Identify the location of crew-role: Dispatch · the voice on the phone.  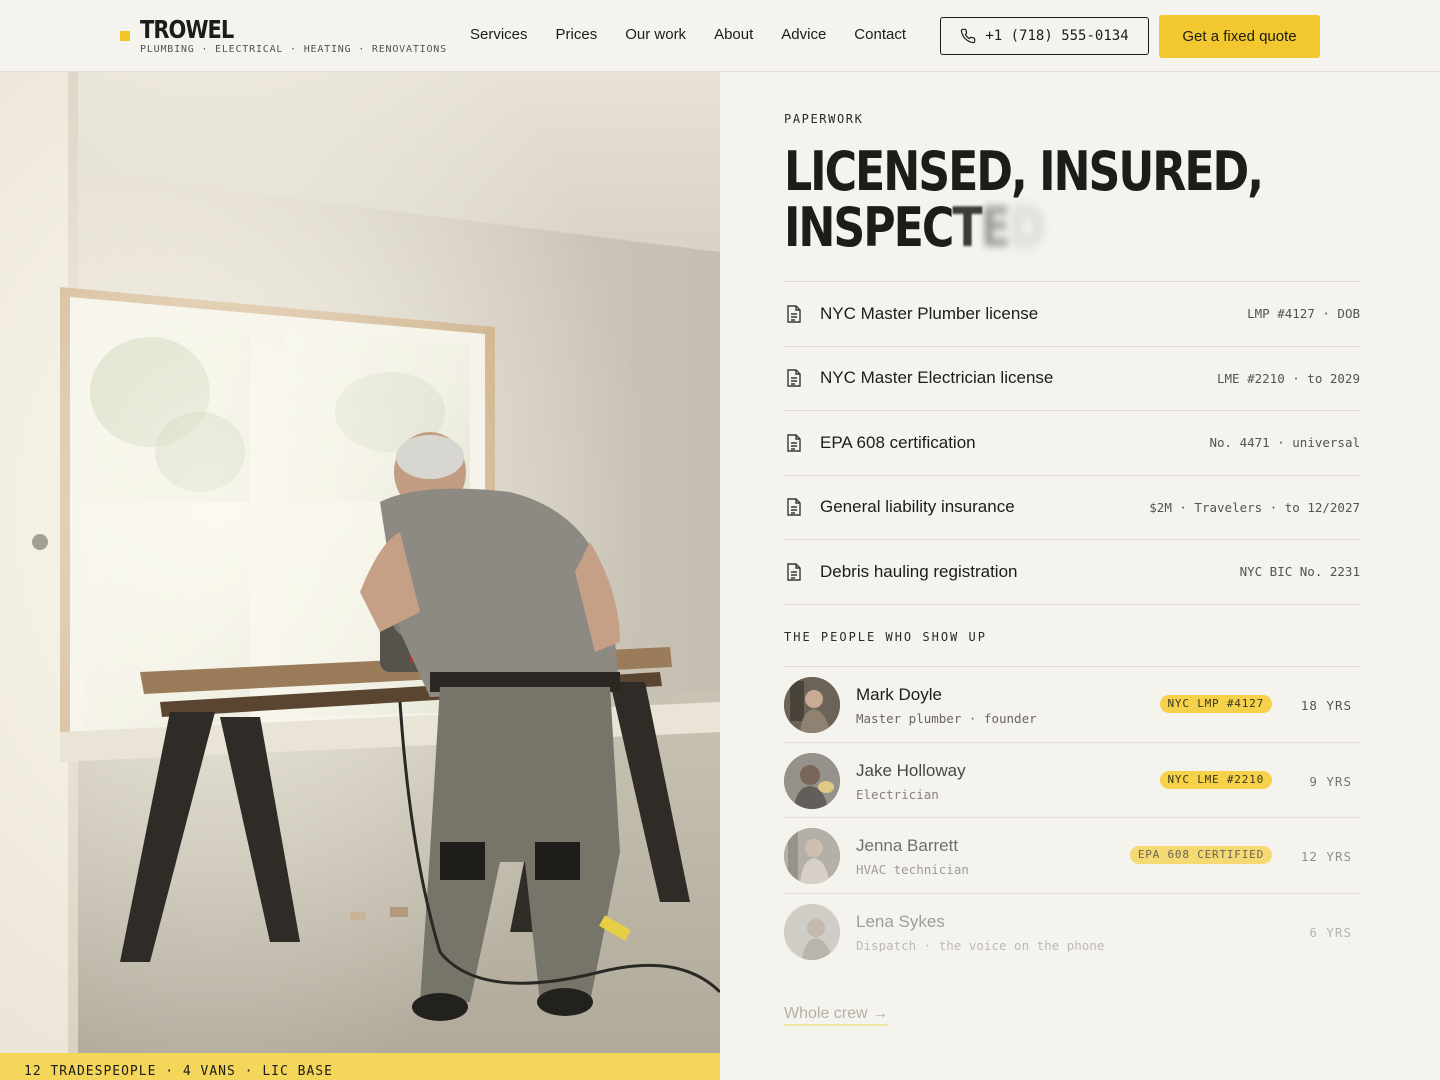
(980, 945).